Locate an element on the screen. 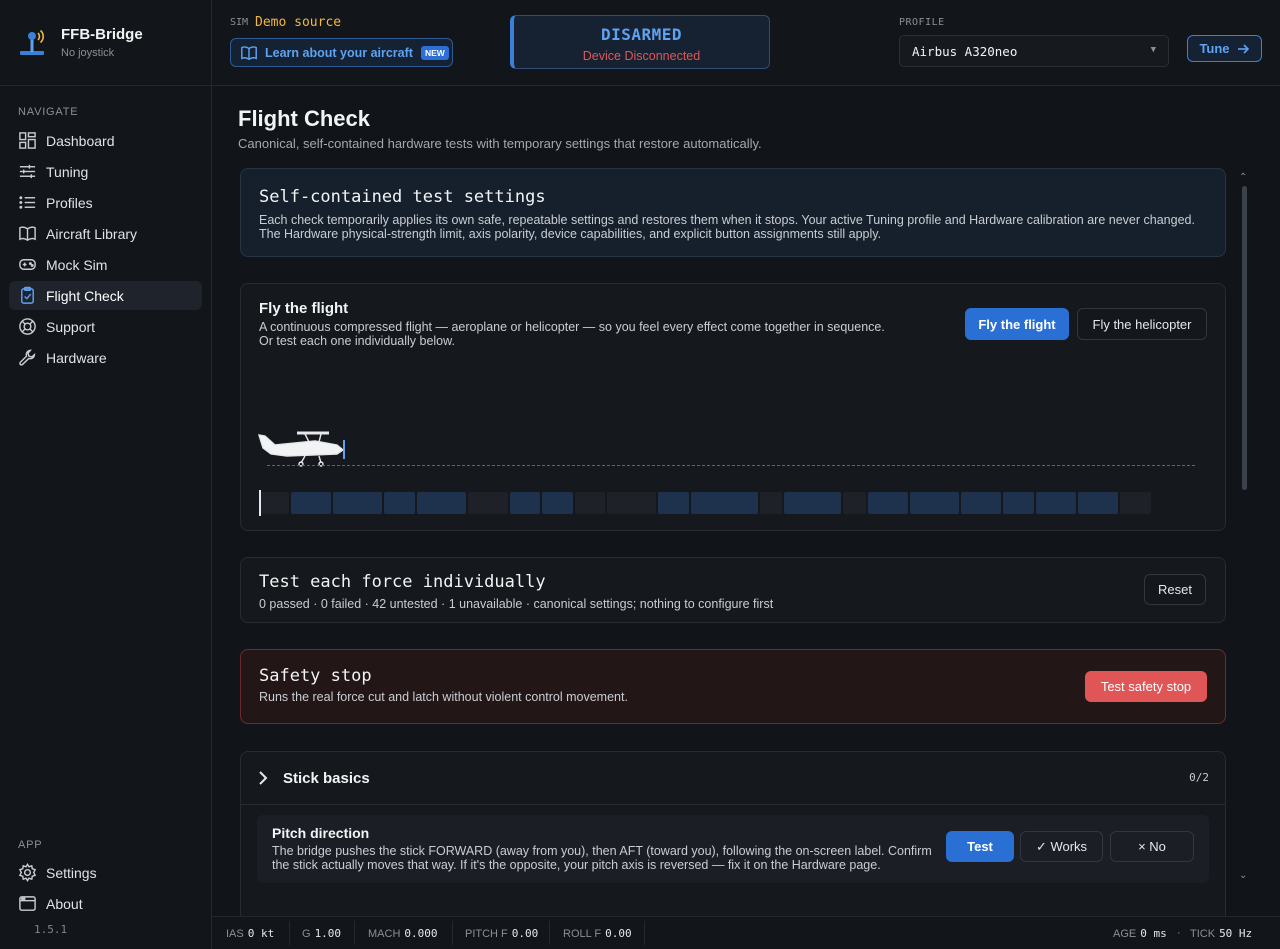  test-safety-stop-button: Test safety stop is located at coordinates (1146, 686).